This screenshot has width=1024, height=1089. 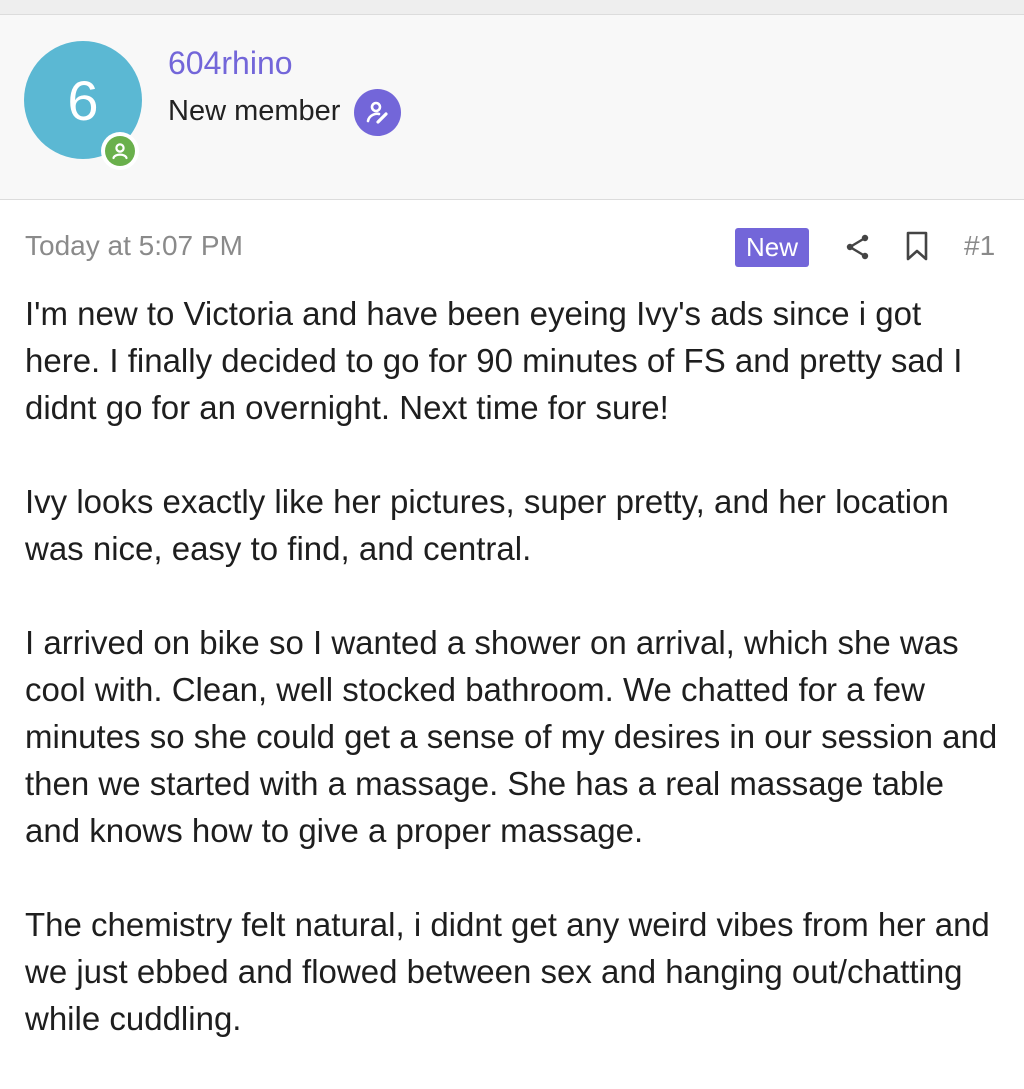 What do you see at coordinates (772, 247) in the screenshot?
I see `new-post-badge: New` at bounding box center [772, 247].